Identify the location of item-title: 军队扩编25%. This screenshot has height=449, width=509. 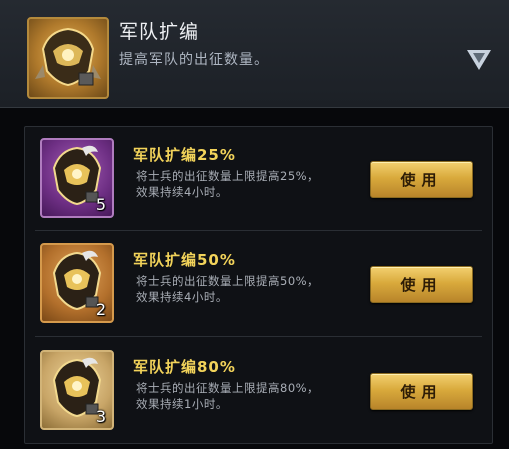
(184, 155).